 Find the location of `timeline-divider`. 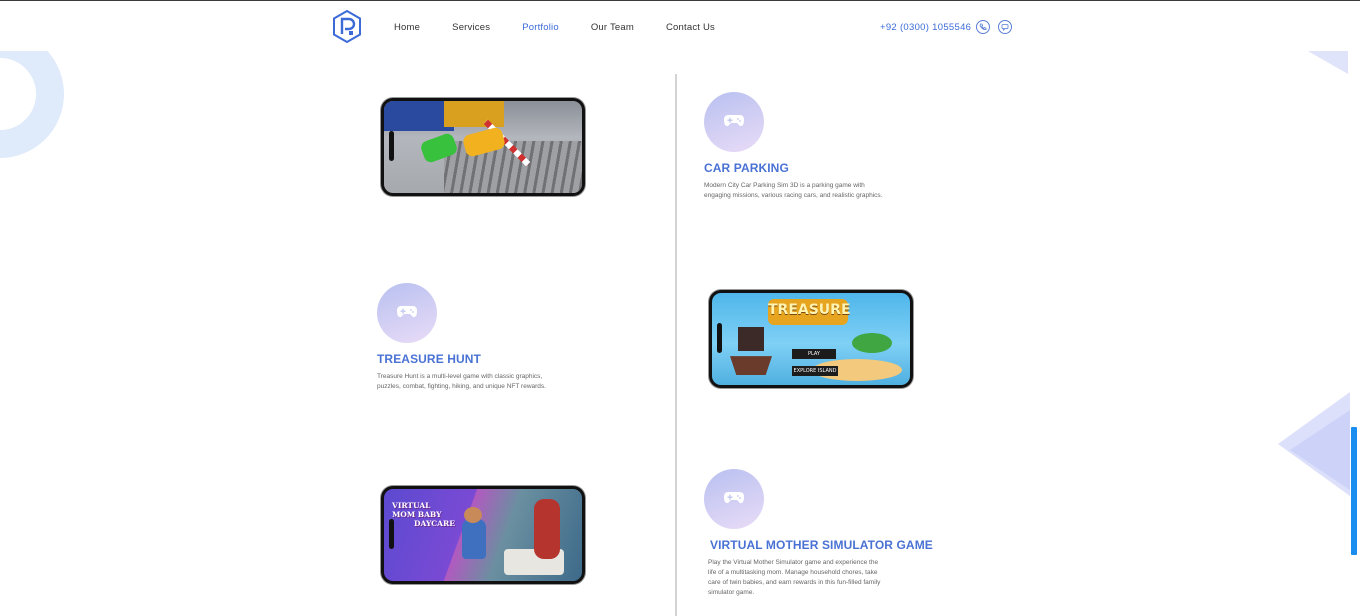

timeline-divider is located at coordinates (676, 345).